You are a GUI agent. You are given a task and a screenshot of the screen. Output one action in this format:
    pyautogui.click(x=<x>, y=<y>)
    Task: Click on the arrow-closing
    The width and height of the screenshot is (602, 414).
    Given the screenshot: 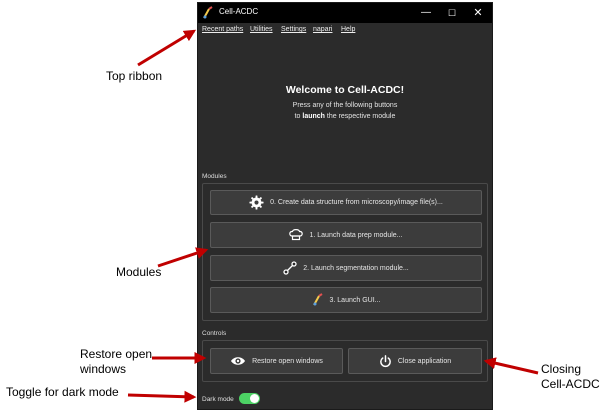 What is the action you would take?
    pyautogui.click(x=511, y=366)
    